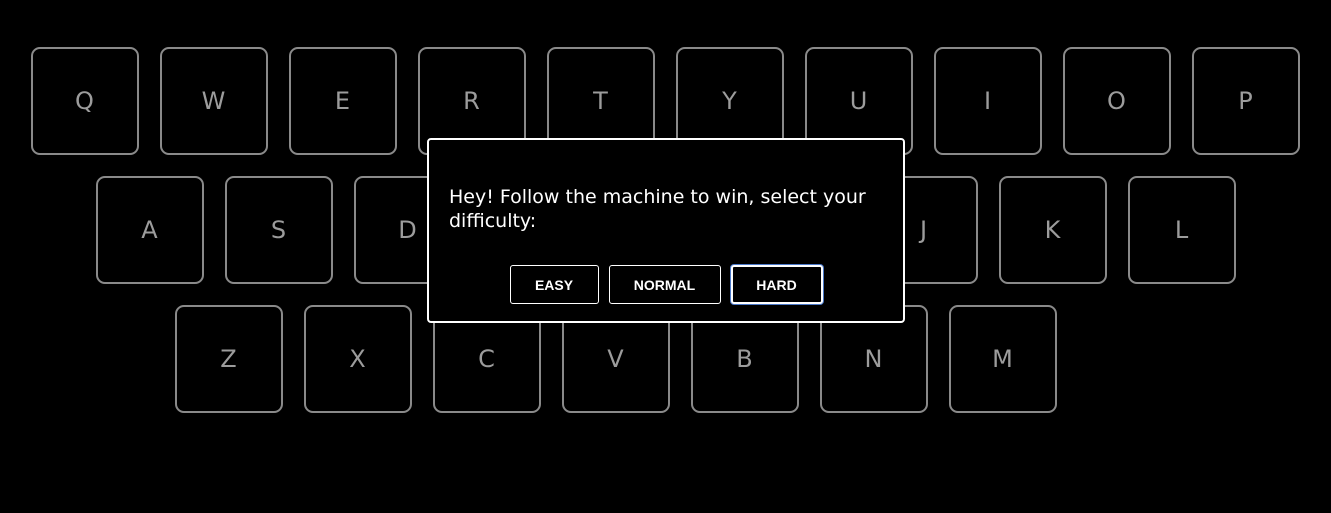  What do you see at coordinates (150, 230) in the screenshot?
I see `key-a: A` at bounding box center [150, 230].